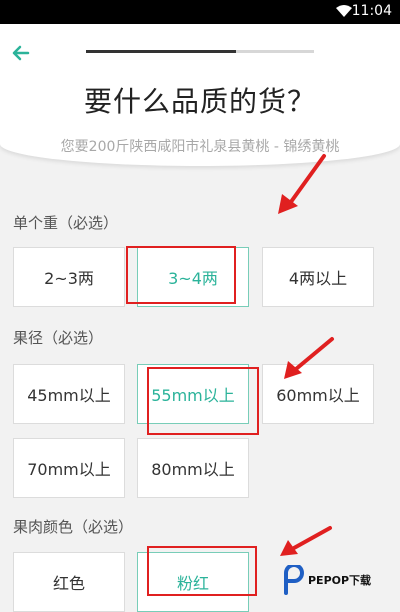 The height and width of the screenshot is (612, 400). What do you see at coordinates (371, 11) in the screenshot?
I see `status-time: 11:04` at bounding box center [371, 11].